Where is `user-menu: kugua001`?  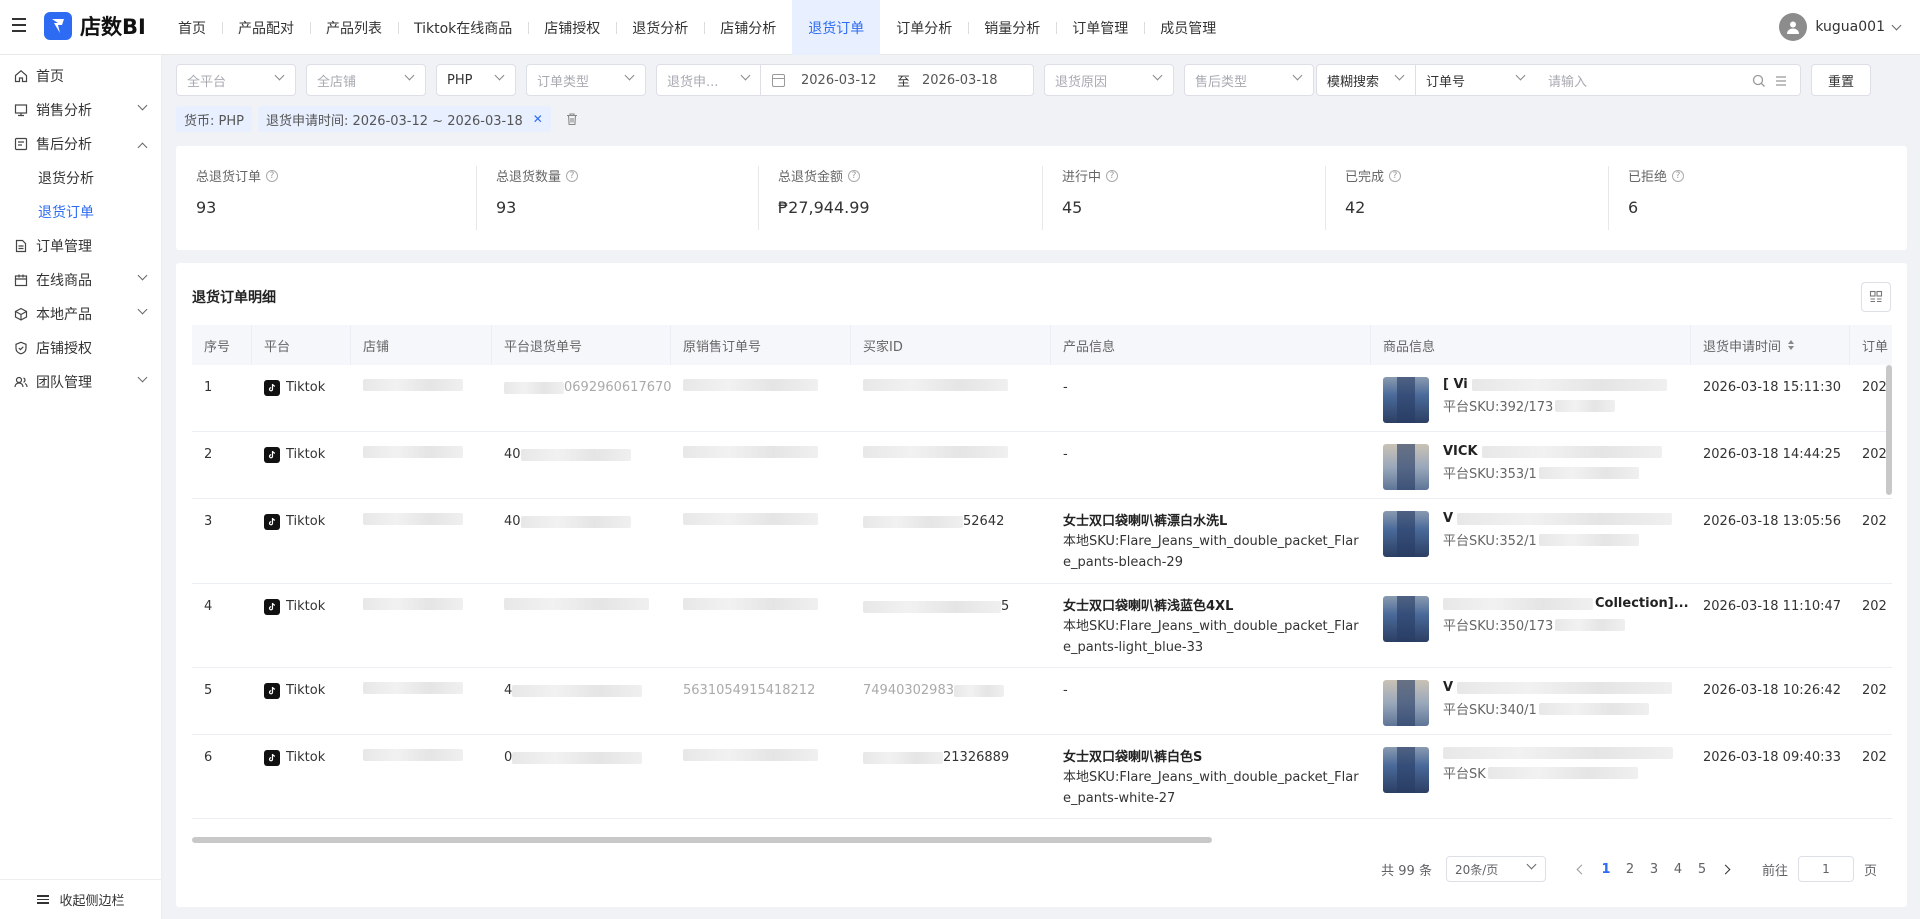
user-menu: kugua001 is located at coordinates (1840, 27).